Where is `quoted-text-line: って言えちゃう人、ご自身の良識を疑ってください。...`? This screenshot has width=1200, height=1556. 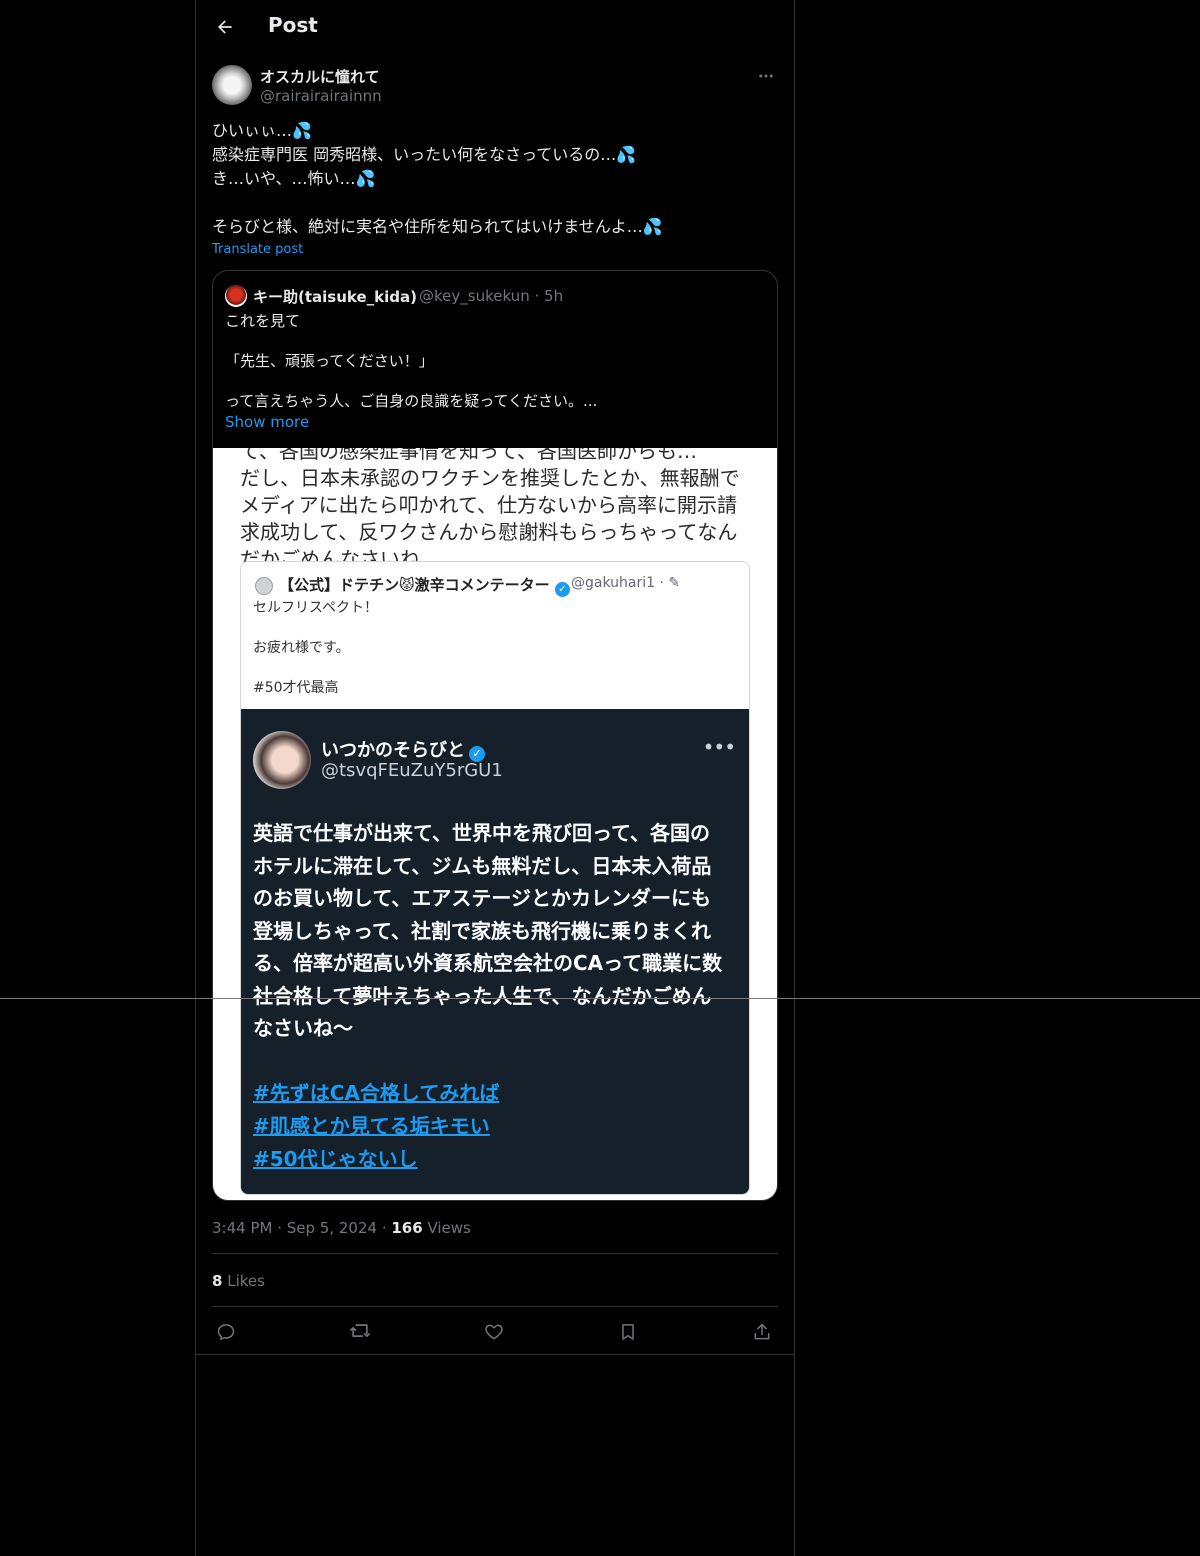 quoted-text-line: って言えちゃう人、ご自身の良識を疑ってください。... is located at coordinates (411, 401).